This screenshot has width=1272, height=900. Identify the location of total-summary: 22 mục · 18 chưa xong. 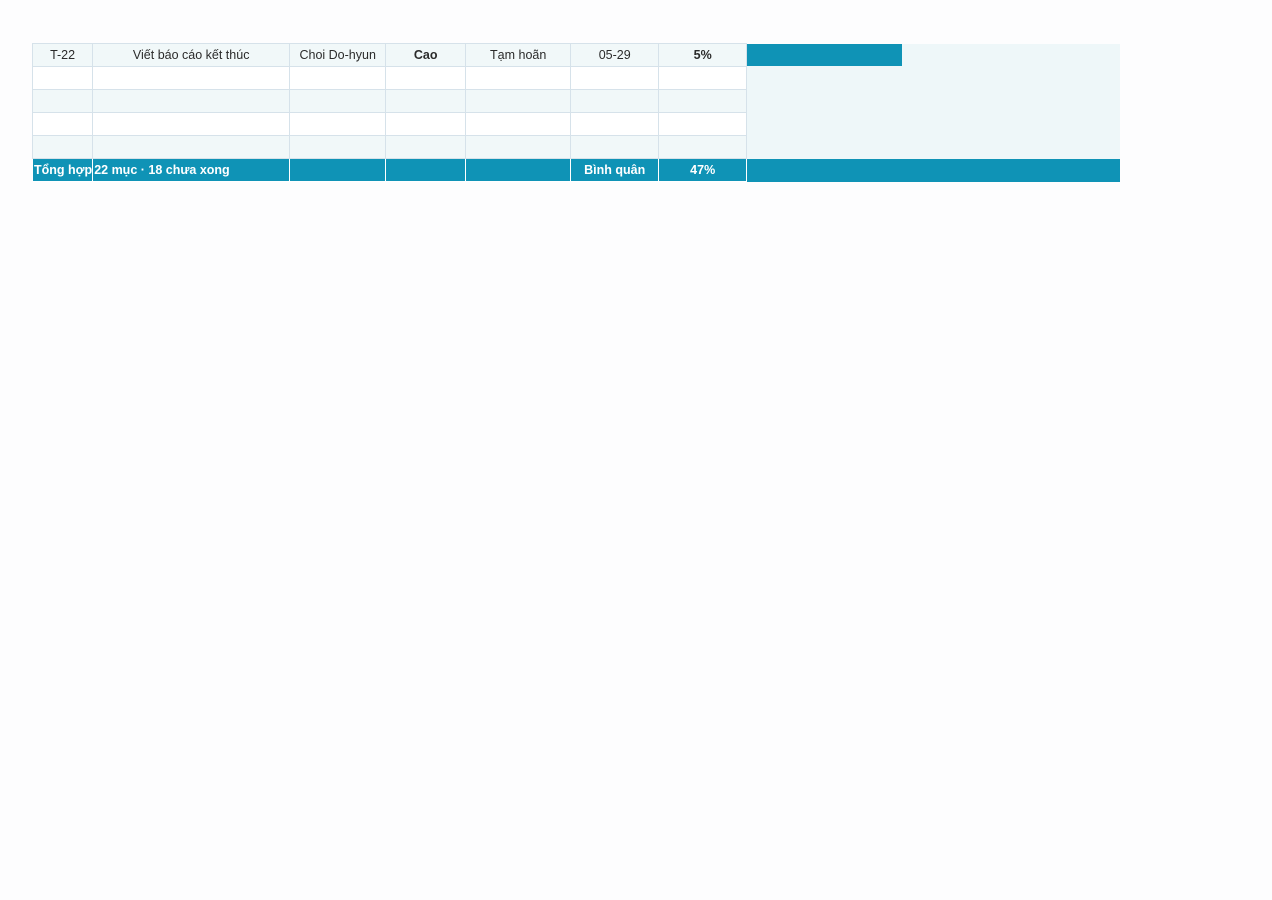
(191, 170).